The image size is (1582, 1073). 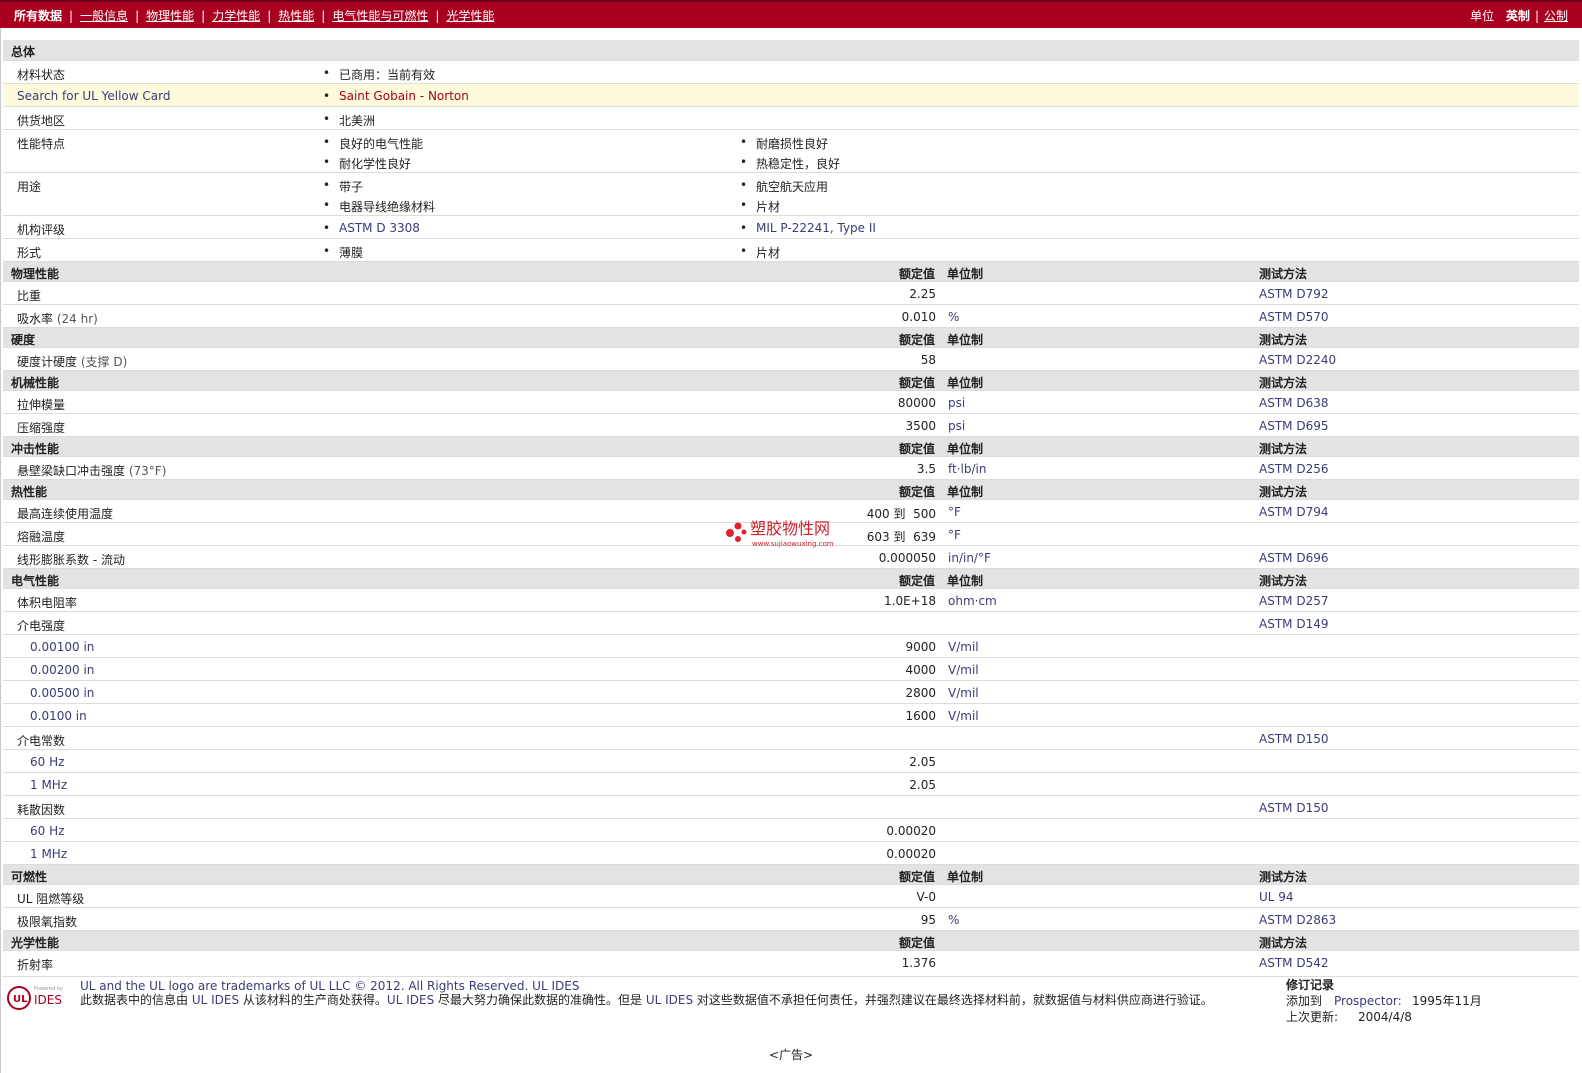 What do you see at coordinates (1297, 360) in the screenshot?
I see `test-method-link: ASTM D2240` at bounding box center [1297, 360].